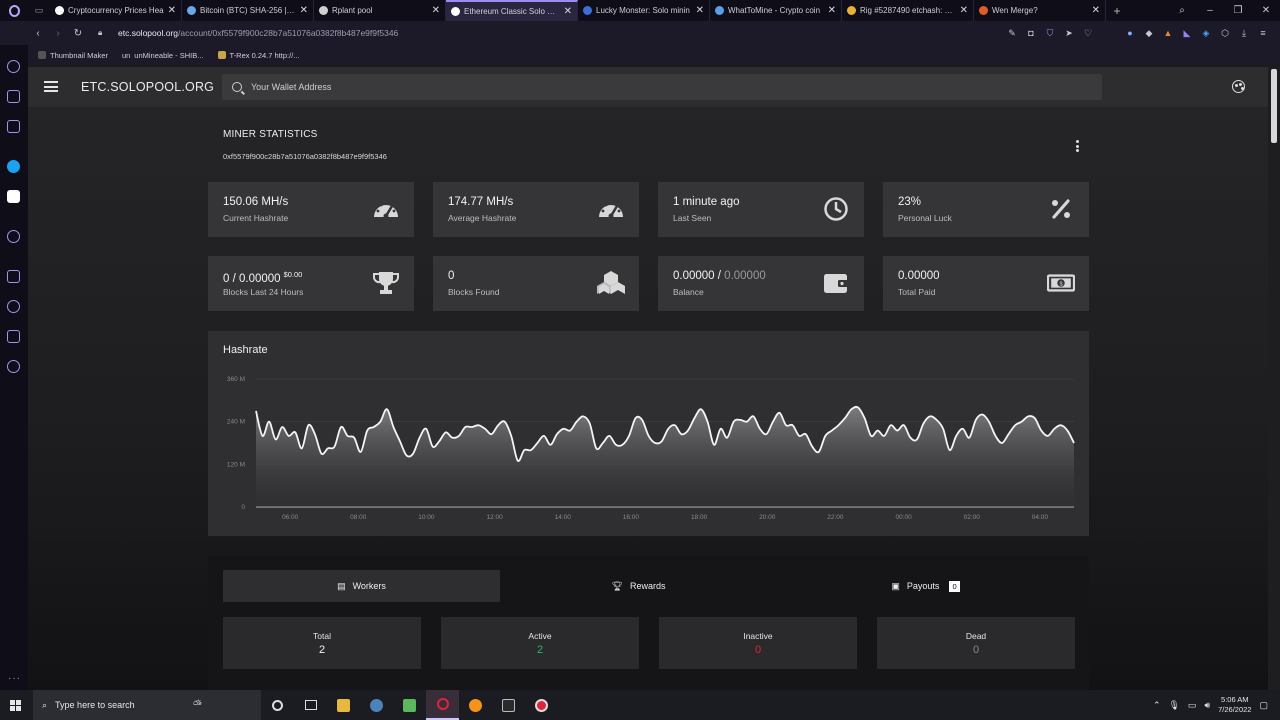 This screenshot has width=1280, height=720. Describe the element at coordinates (1263, 705) in the screenshot. I see `notifications-icon: ▢` at that location.